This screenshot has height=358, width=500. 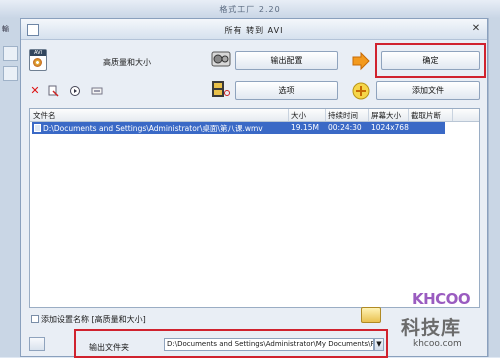 What do you see at coordinates (35, 319) in the screenshot?
I see `save-setting-checkbox` at bounding box center [35, 319].